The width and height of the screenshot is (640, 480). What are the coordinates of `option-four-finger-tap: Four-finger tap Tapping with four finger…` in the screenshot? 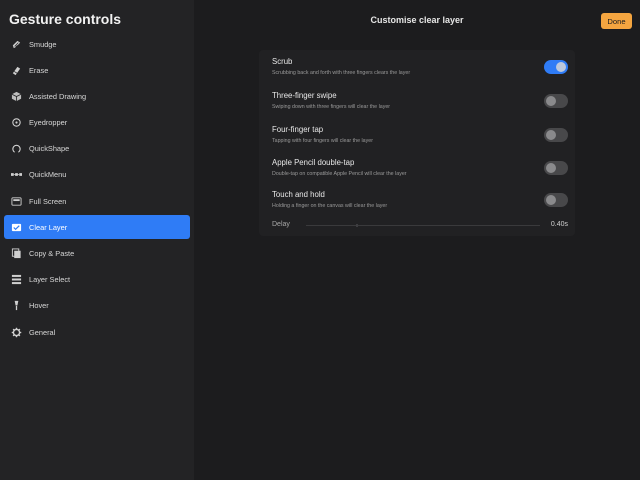 It's located at (420, 140).